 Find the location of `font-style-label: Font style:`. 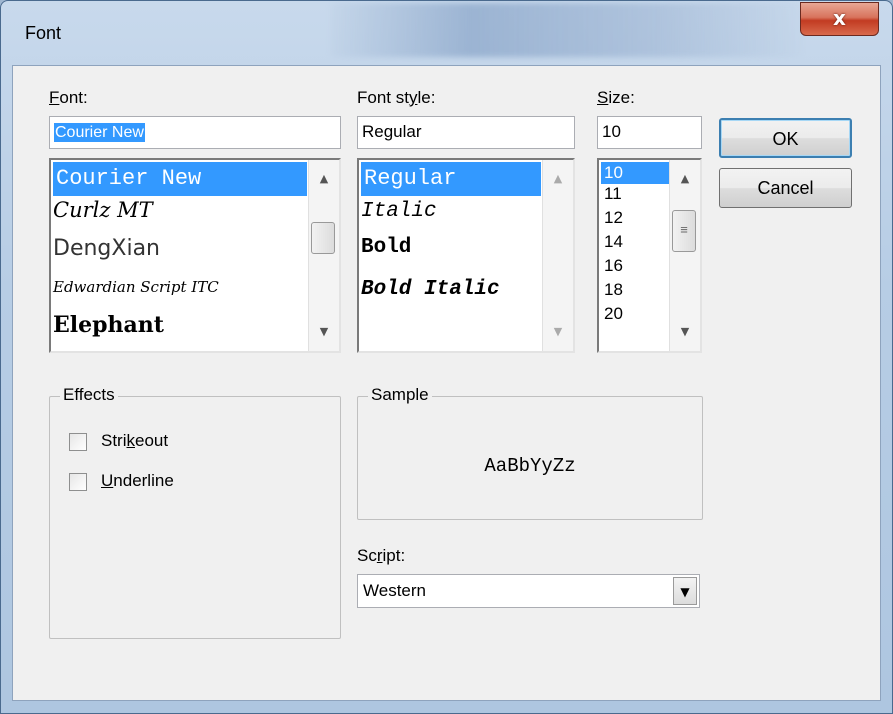

font-style-label: Font style: is located at coordinates (396, 97).